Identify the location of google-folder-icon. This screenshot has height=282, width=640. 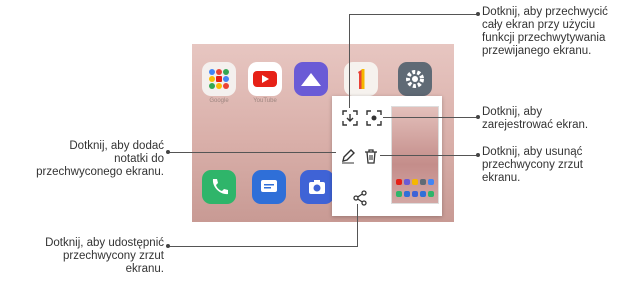
(219, 79).